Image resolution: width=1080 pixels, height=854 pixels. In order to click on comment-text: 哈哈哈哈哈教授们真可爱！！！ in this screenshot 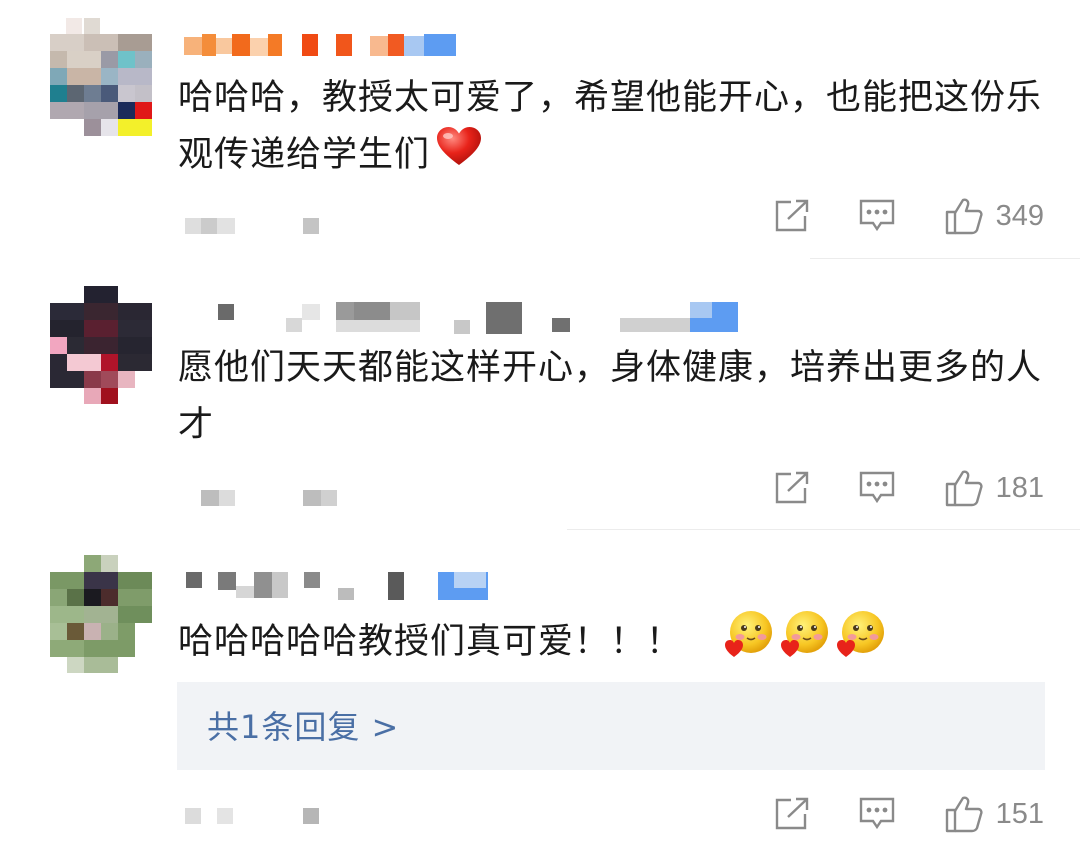, I will do `click(613, 643)`.